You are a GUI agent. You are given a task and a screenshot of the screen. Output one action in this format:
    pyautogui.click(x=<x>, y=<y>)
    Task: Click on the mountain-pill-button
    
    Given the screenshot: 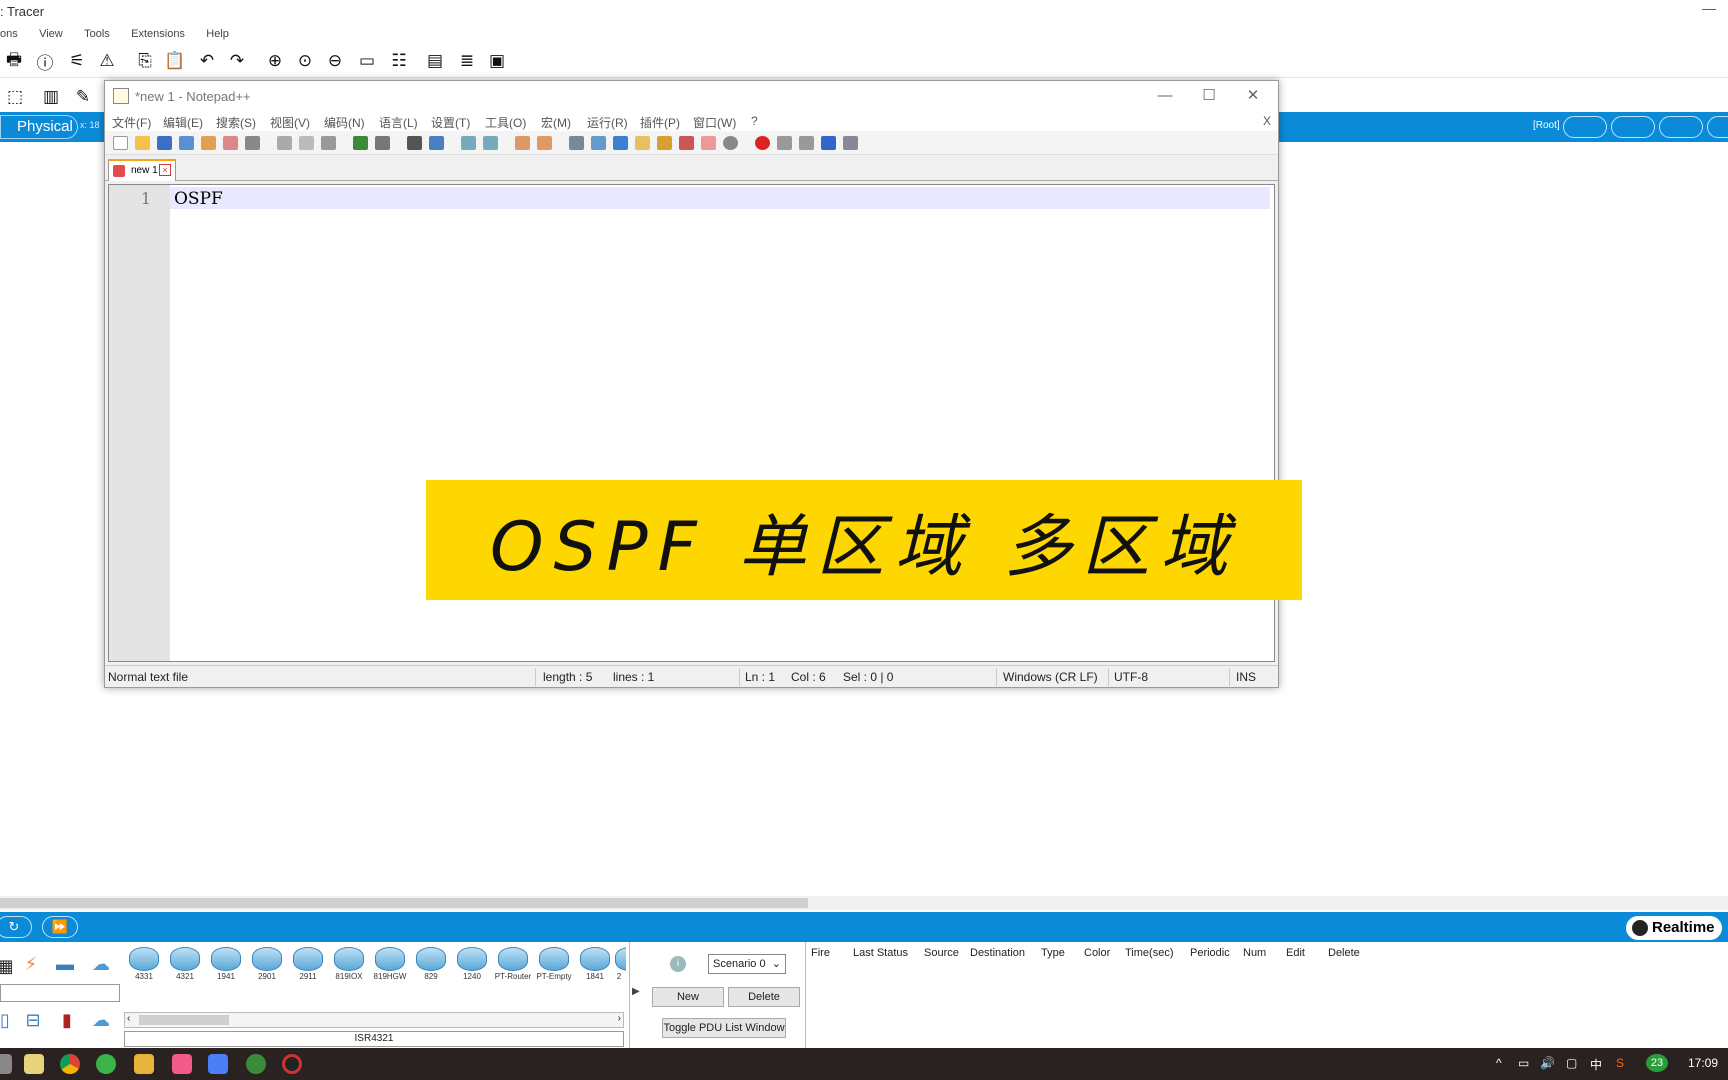 What is the action you would take?
    pyautogui.click(x=1717, y=127)
    